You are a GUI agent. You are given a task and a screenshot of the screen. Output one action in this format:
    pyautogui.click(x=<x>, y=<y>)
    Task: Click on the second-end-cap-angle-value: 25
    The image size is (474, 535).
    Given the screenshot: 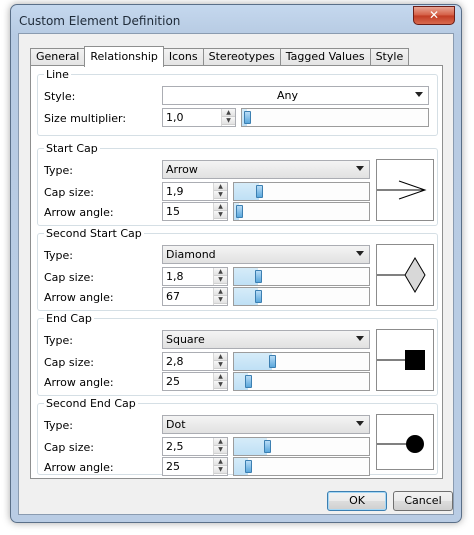 What is the action you would take?
    pyautogui.click(x=173, y=466)
    